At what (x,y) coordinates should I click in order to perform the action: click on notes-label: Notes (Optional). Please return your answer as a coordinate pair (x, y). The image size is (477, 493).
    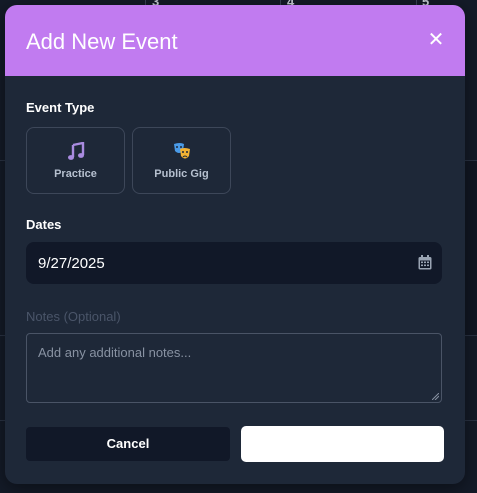
    Looking at the image, I should click on (73, 316).